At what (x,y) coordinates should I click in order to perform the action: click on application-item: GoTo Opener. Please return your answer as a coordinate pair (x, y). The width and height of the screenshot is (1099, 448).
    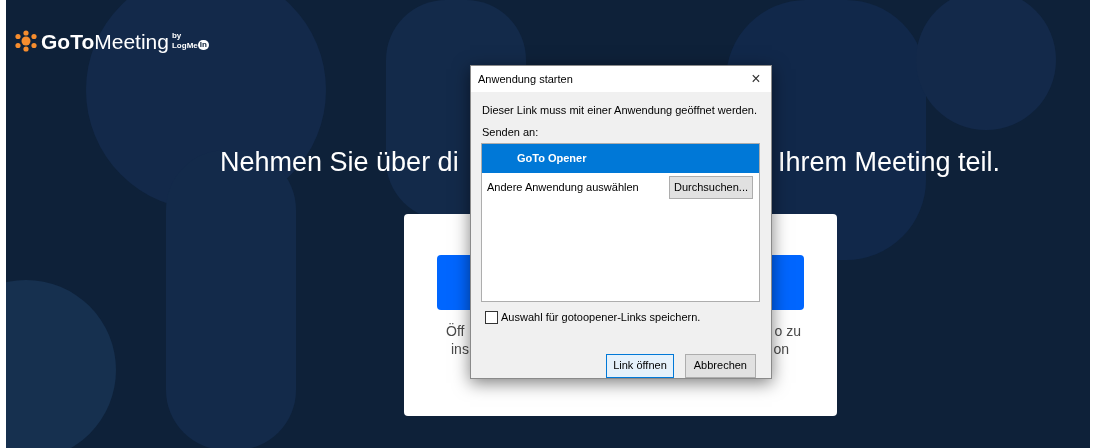
    Looking at the image, I should click on (620, 158).